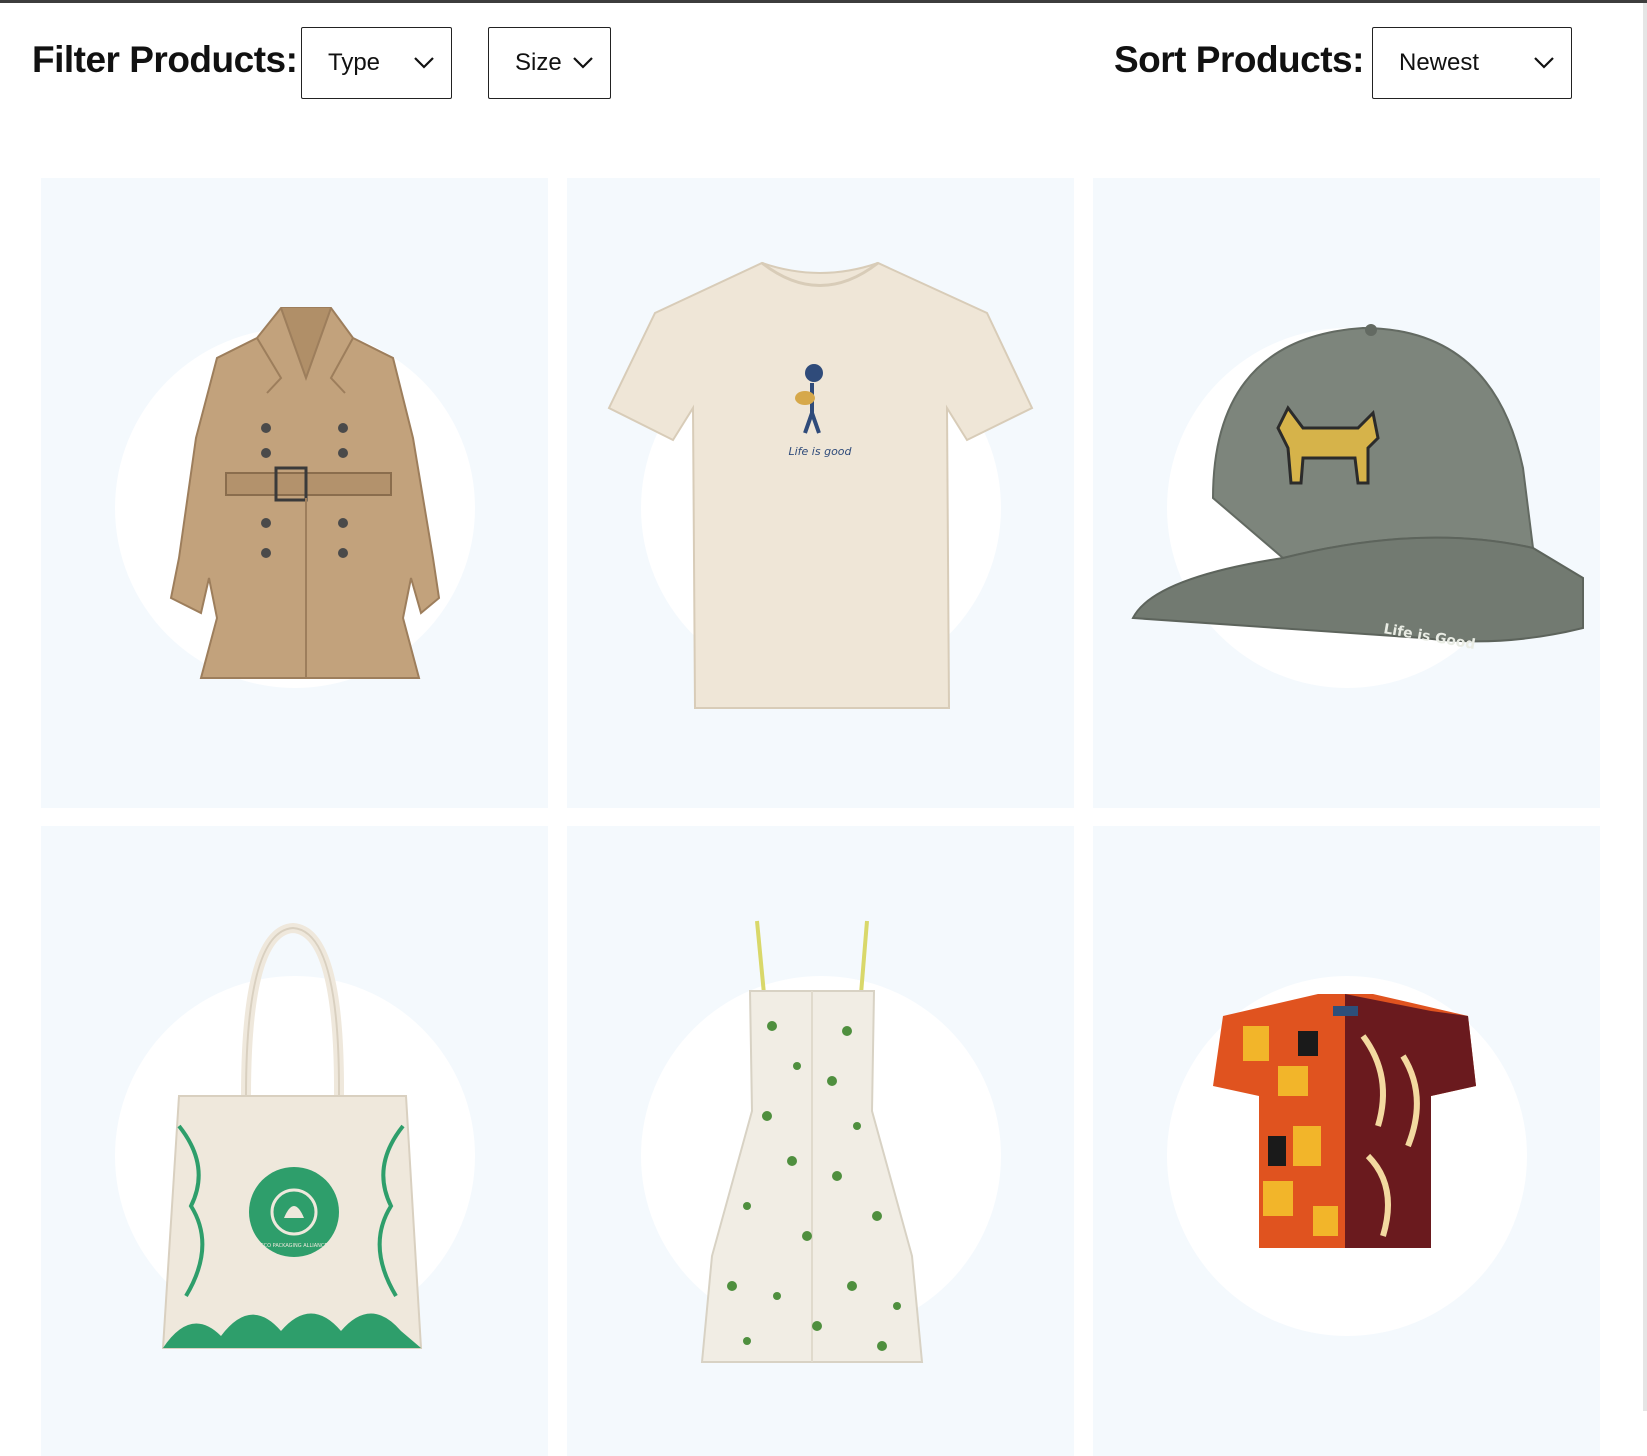 This screenshot has height=1456, width=1647. I want to click on product-card-tote: ECO PACKAGING ALLIANCE, so click(294, 1141).